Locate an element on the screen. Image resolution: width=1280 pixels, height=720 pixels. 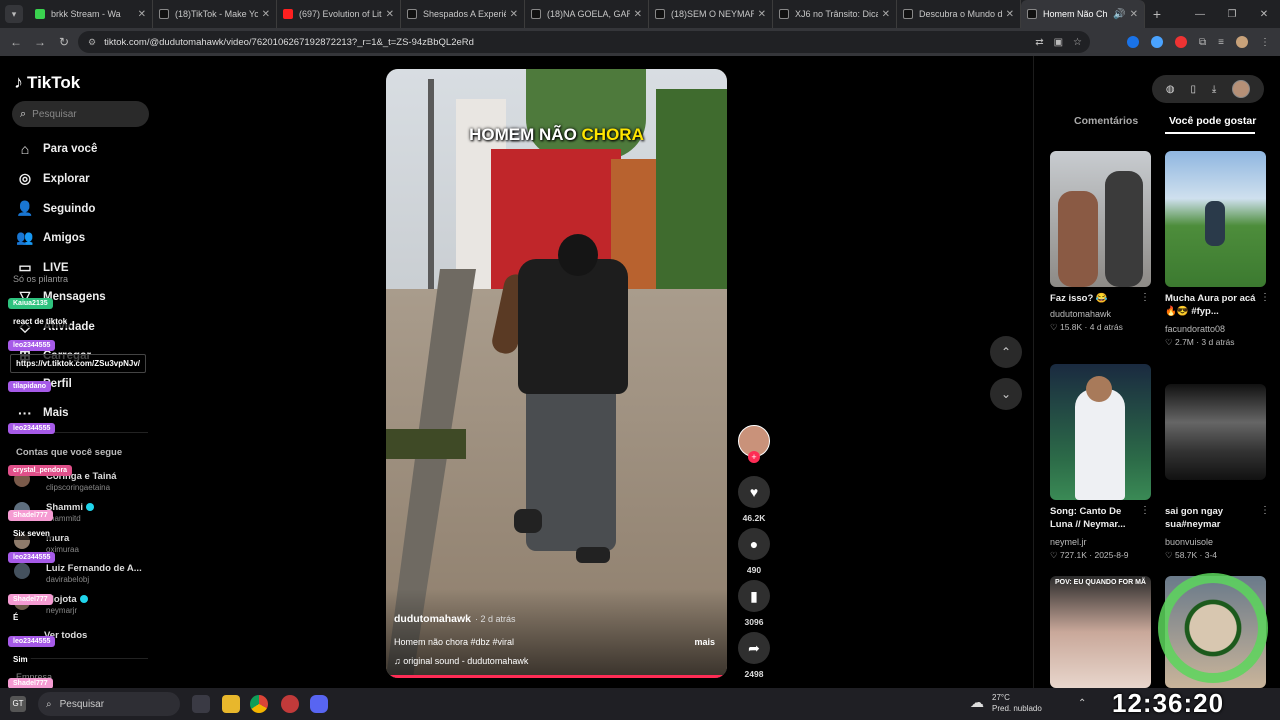
task-view-icon is located at coordinates (201, 704).